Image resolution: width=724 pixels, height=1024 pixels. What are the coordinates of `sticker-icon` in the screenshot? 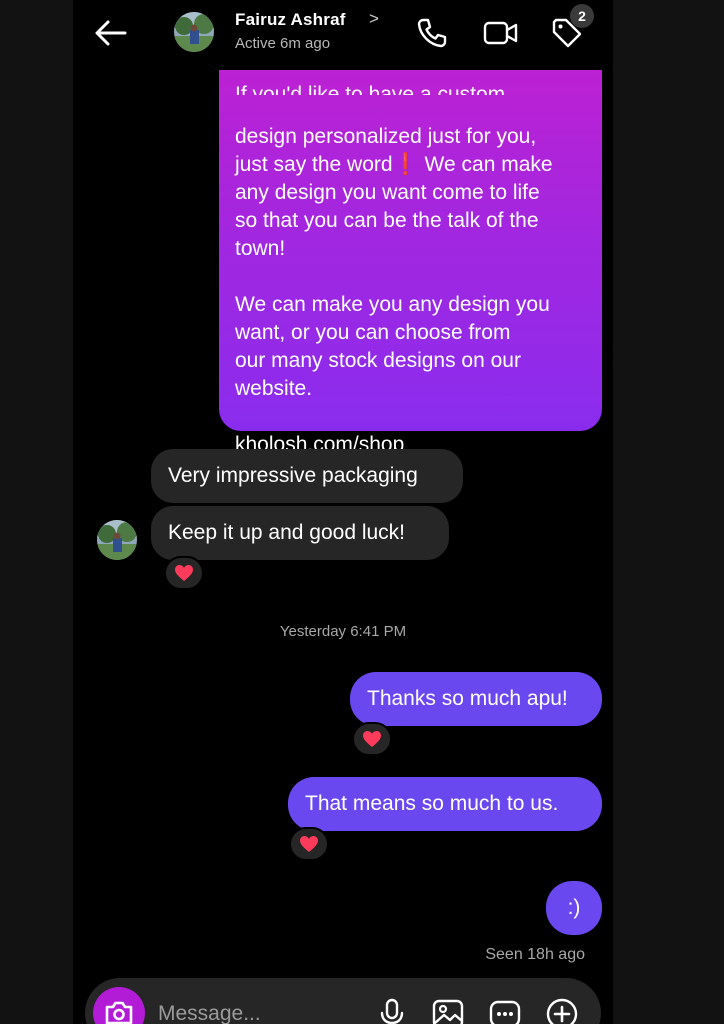 It's located at (505, 1010).